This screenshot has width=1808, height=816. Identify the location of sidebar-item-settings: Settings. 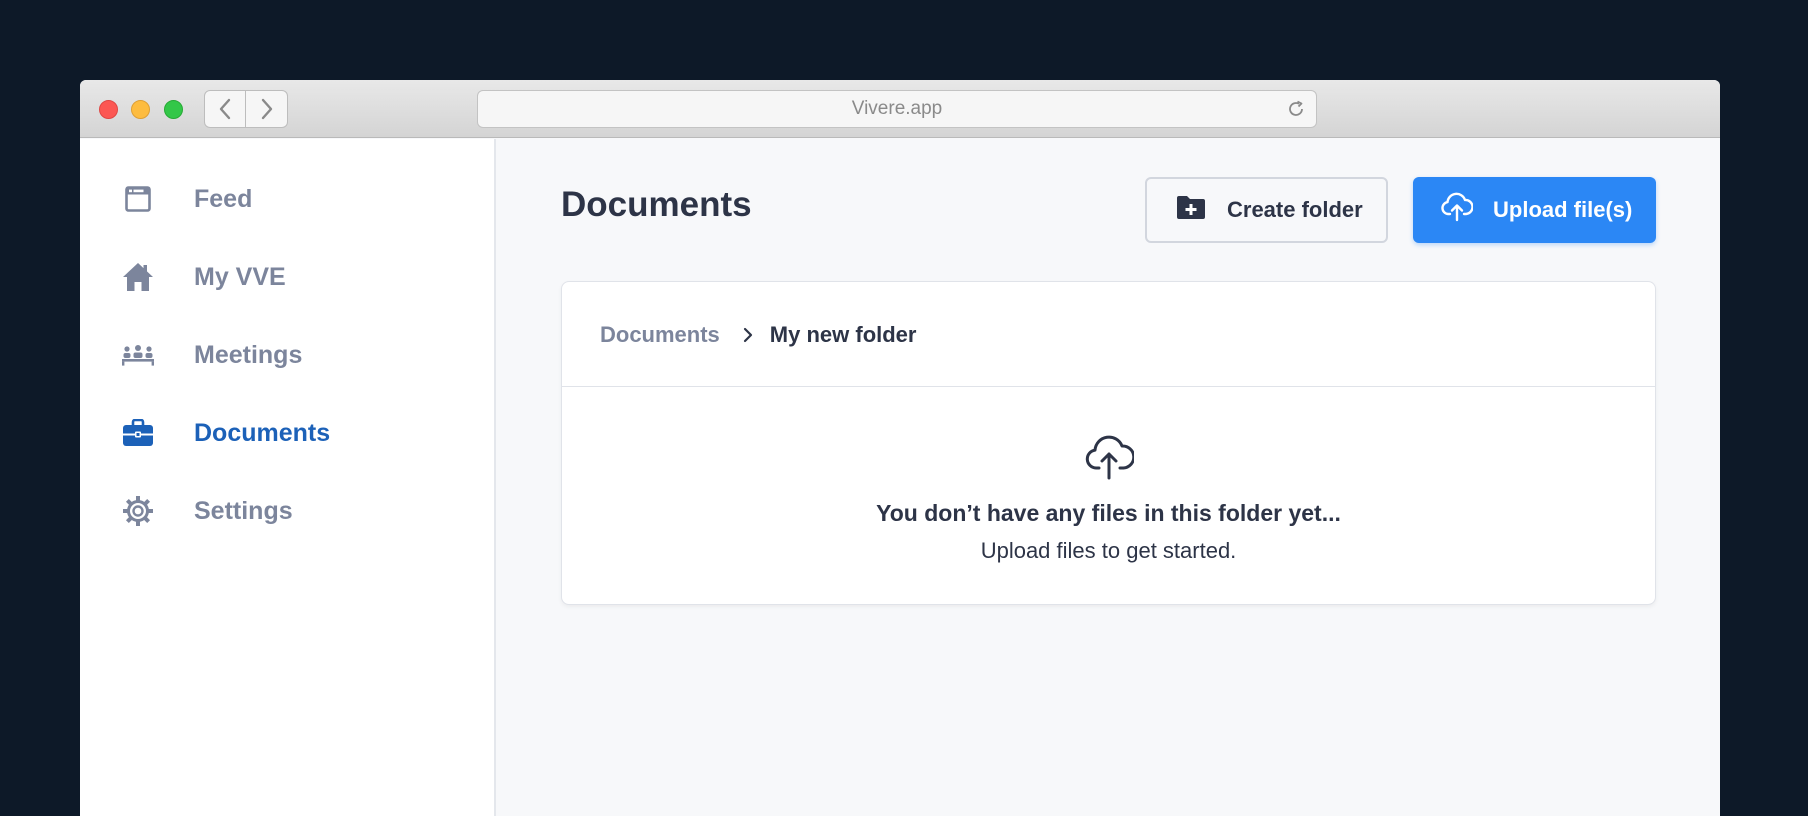
(206, 511).